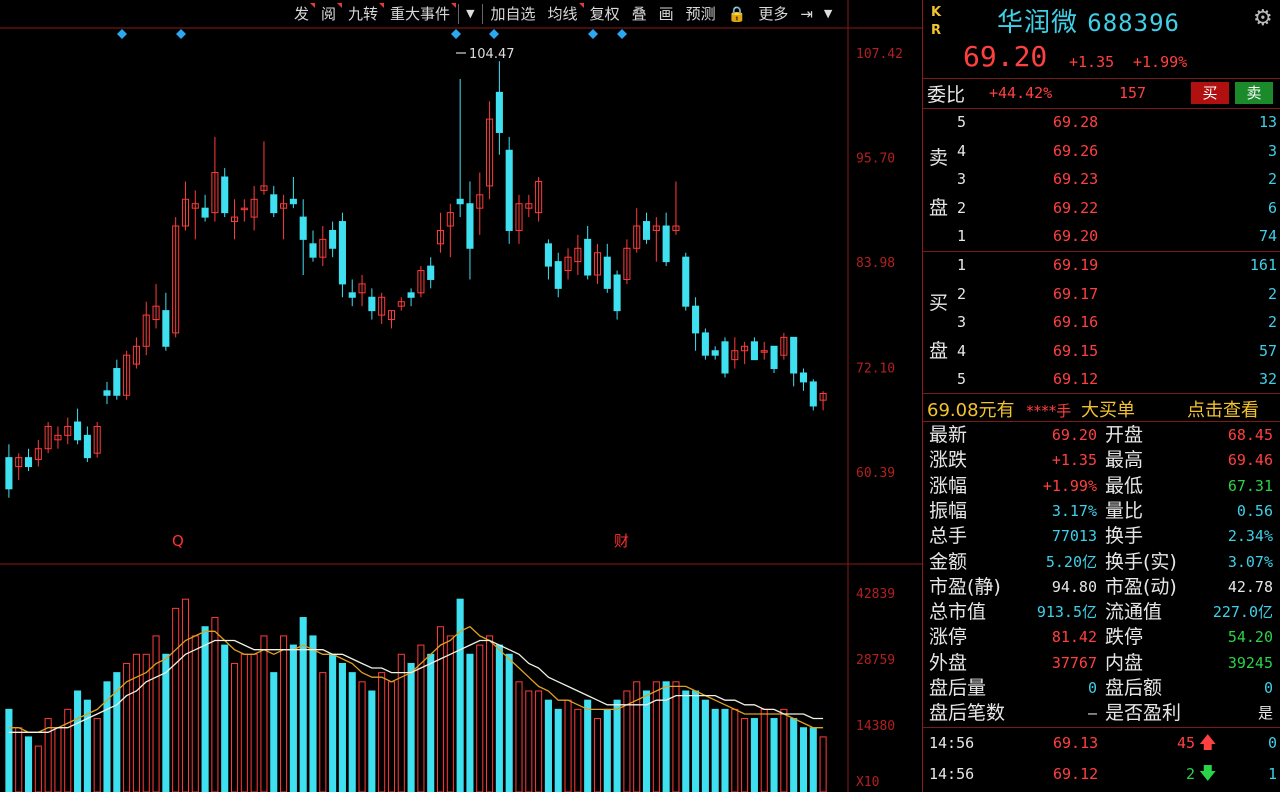 This screenshot has width=1280, height=792. What do you see at coordinates (773, 14) in the screenshot?
I see `more-button: 更多` at bounding box center [773, 14].